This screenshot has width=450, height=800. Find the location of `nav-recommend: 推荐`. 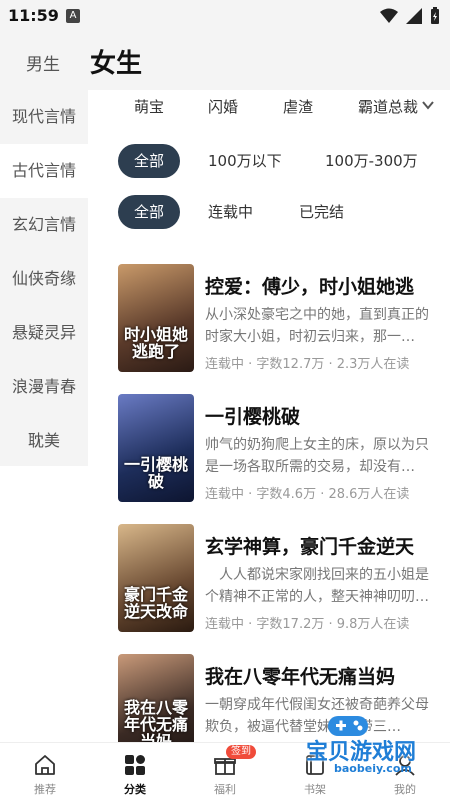

nav-recommend: 推荐 is located at coordinates (45, 771).